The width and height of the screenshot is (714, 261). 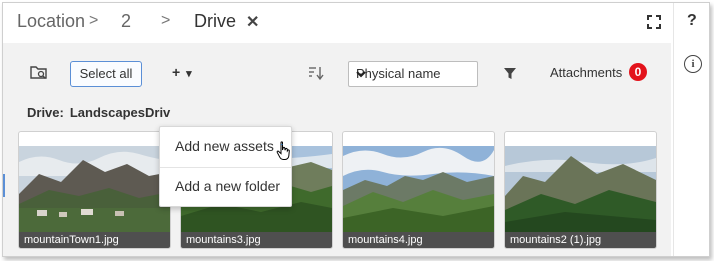 I want to click on attachments-label: Attachments, so click(x=586, y=72).